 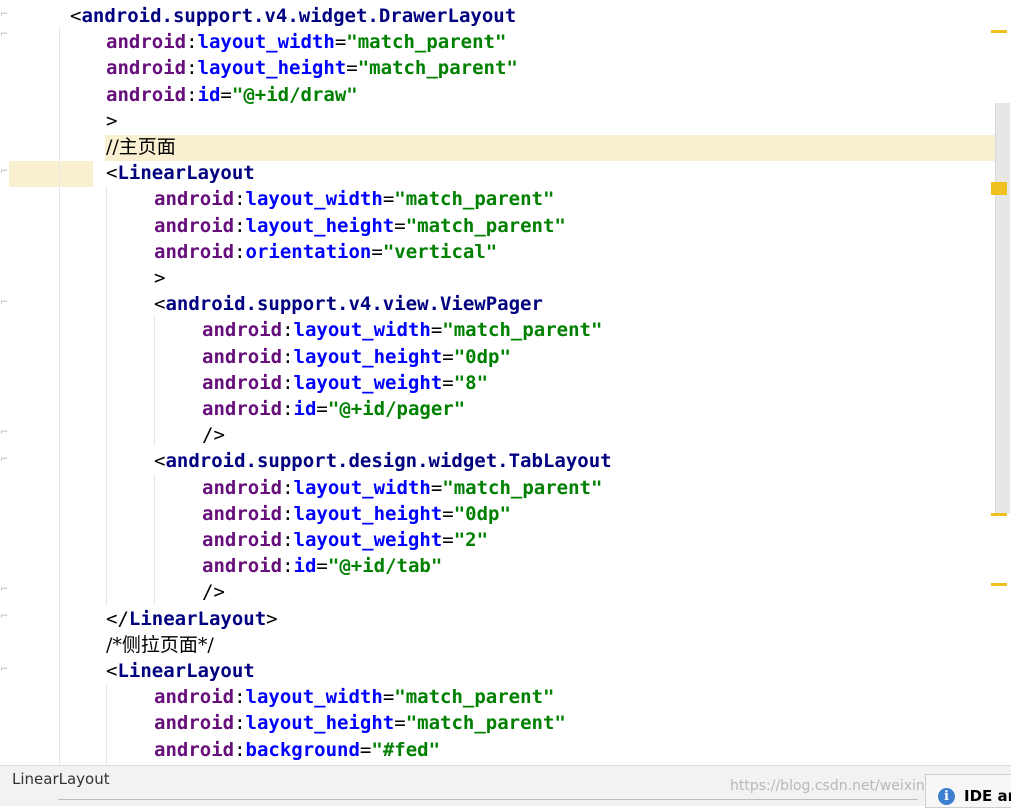 What do you see at coordinates (488, 799) in the screenshot?
I see `horizontal-scrollbar` at bounding box center [488, 799].